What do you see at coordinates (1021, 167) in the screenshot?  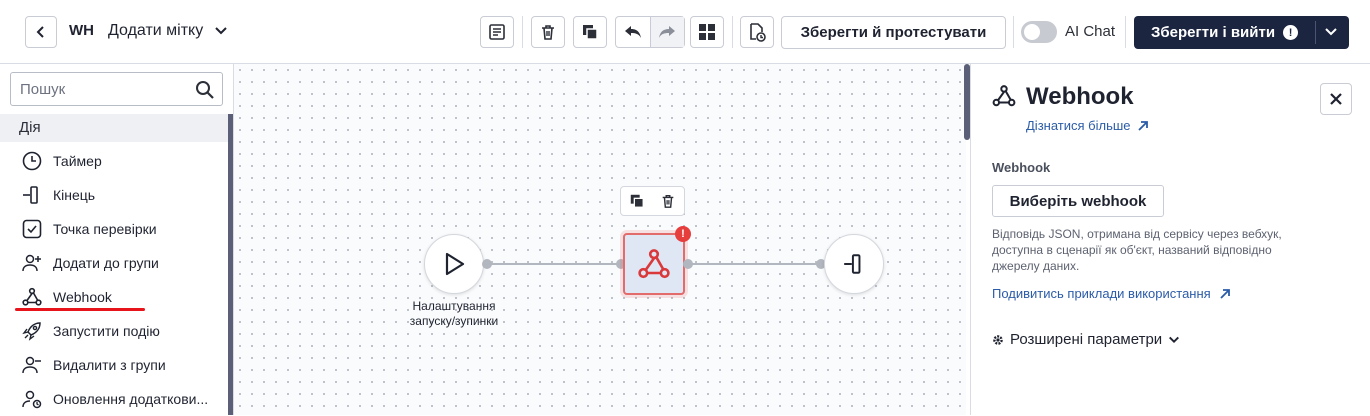 I see `webhook-field-label: Webhook` at bounding box center [1021, 167].